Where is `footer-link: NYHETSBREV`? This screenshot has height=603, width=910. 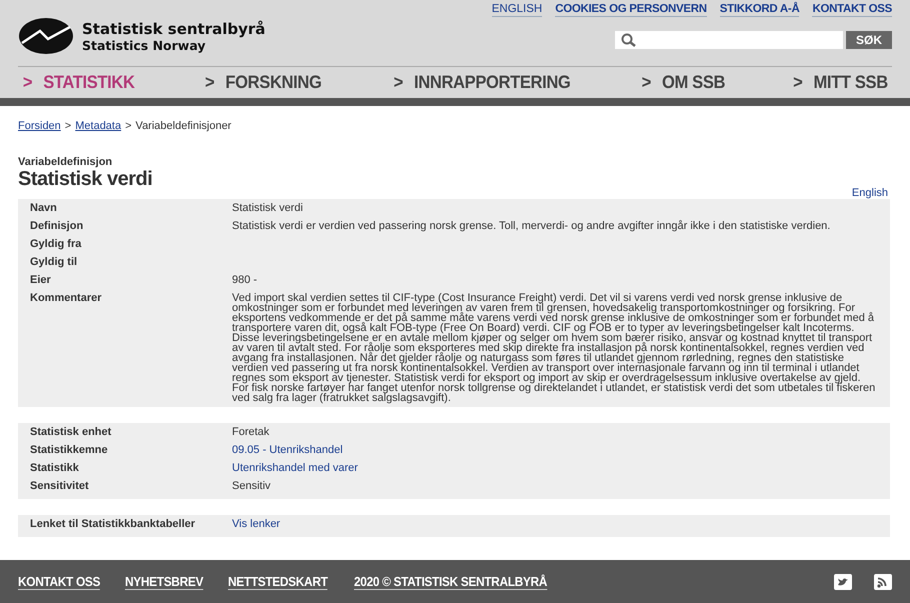 footer-link: NYHETSBREV is located at coordinates (164, 582).